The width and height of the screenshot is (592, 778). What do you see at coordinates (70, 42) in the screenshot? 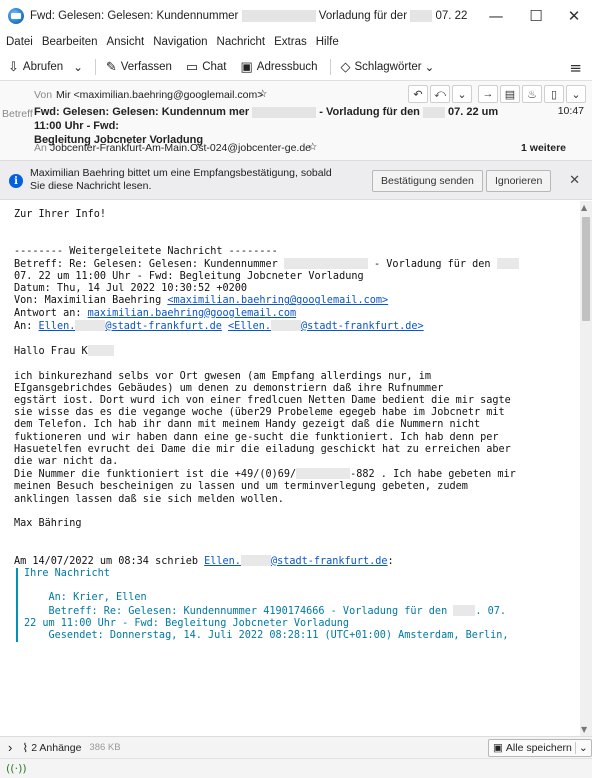
I see `menu-item-bearbeiten: Bearbeiten` at bounding box center [70, 42].